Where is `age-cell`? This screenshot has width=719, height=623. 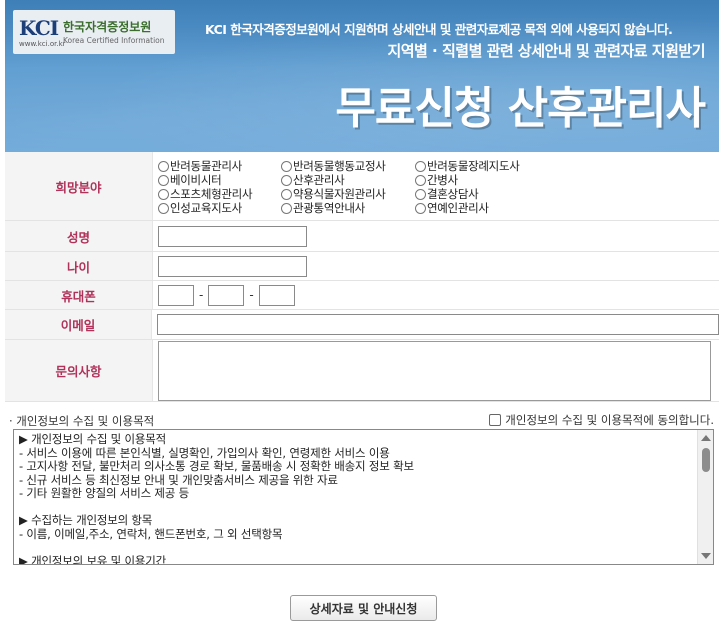
age-cell is located at coordinates (436, 266).